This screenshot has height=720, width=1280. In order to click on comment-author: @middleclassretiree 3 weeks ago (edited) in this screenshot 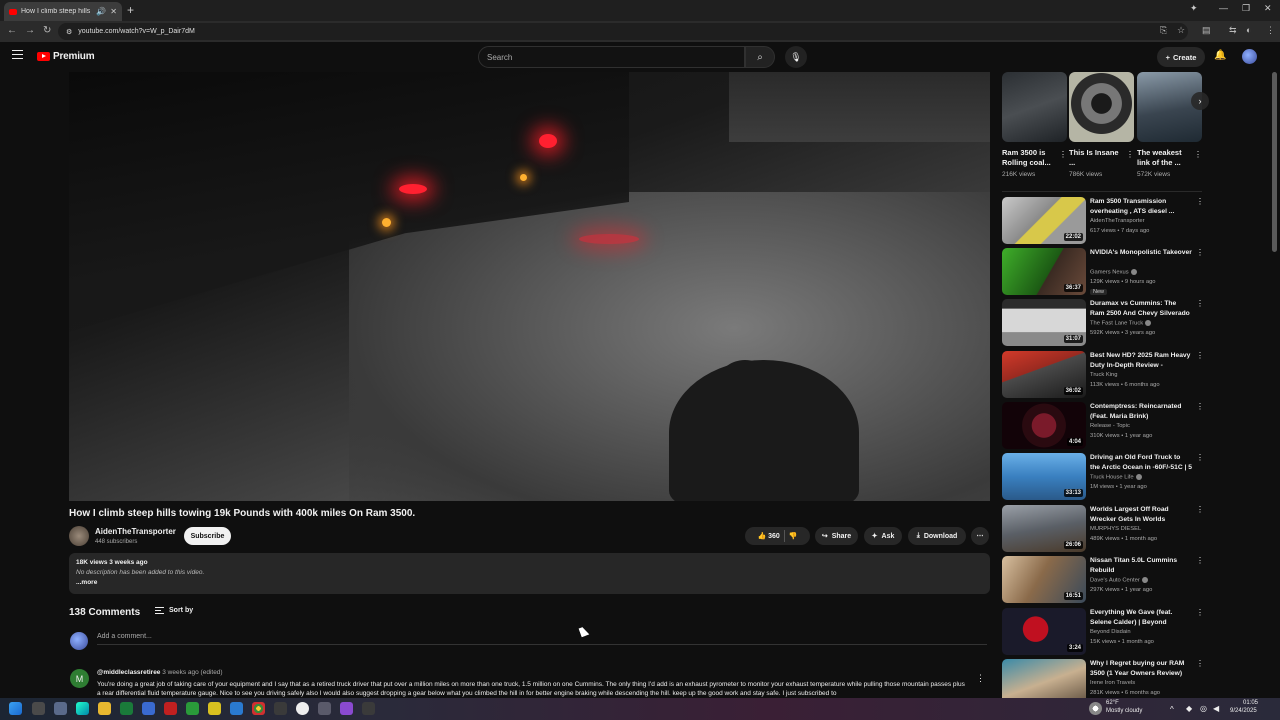, I will do `click(160, 672)`.